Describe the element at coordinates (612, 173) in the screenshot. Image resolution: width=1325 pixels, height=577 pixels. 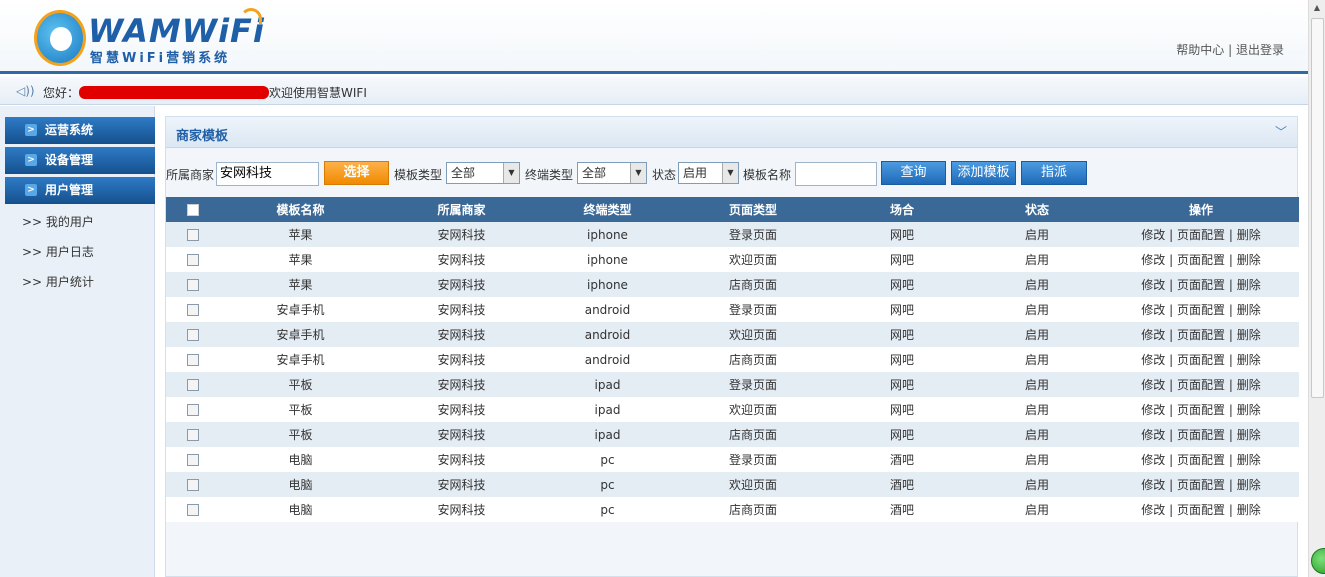
I see `terminal-type-select: 全部 ▼` at that location.